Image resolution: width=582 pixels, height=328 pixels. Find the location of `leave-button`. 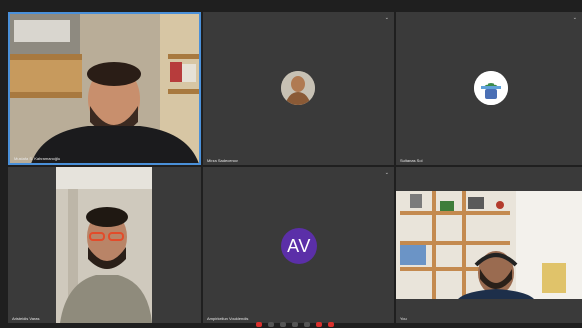

leave-button is located at coordinates (319, 324).